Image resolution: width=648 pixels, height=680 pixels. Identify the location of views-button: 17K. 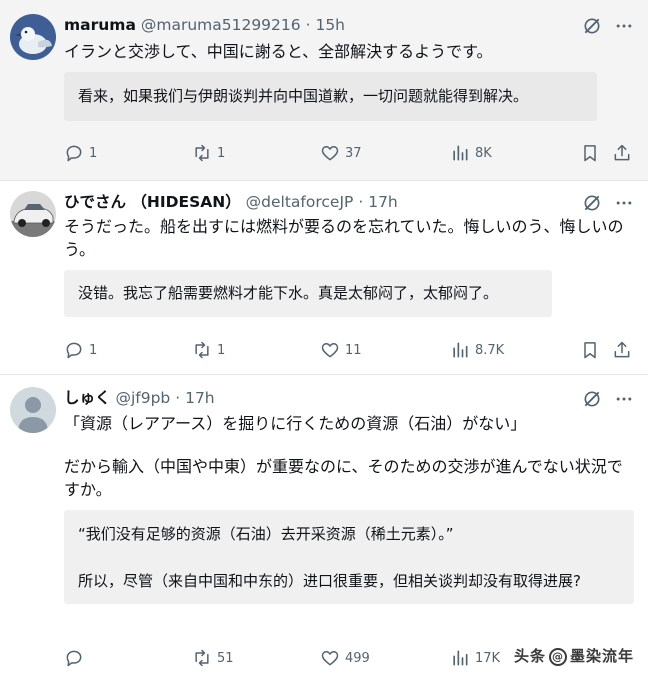
(475, 658).